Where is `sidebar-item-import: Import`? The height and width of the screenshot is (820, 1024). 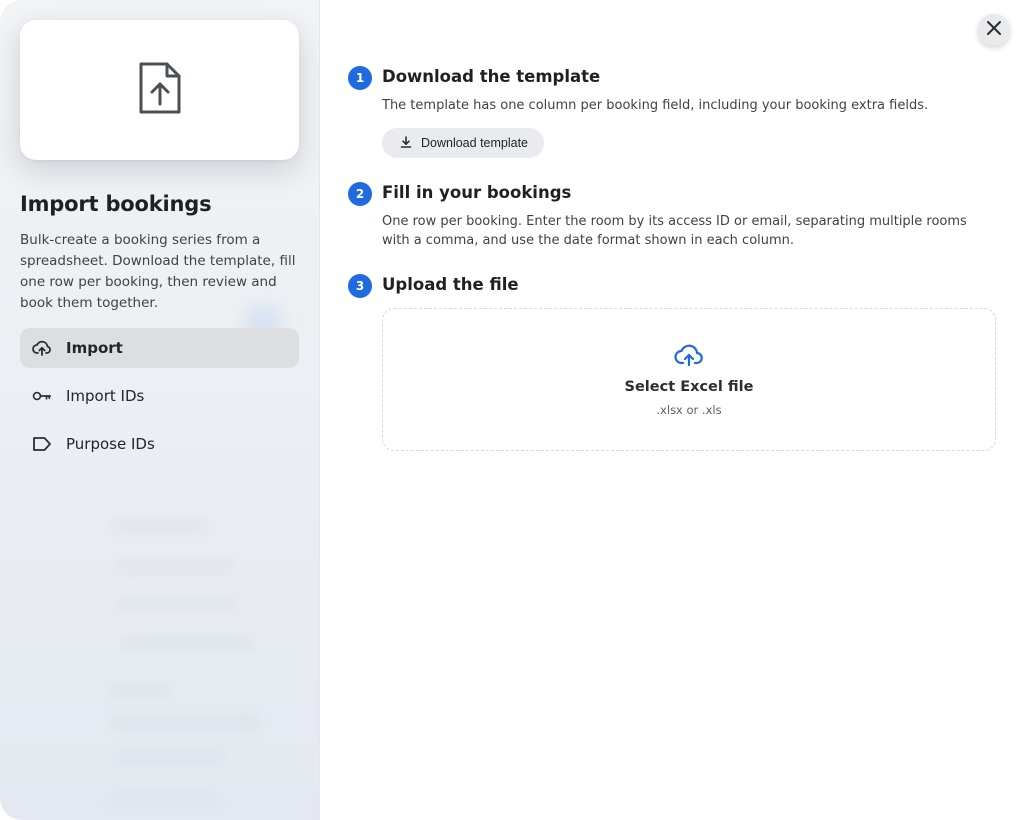 sidebar-item-import: Import is located at coordinates (159, 348).